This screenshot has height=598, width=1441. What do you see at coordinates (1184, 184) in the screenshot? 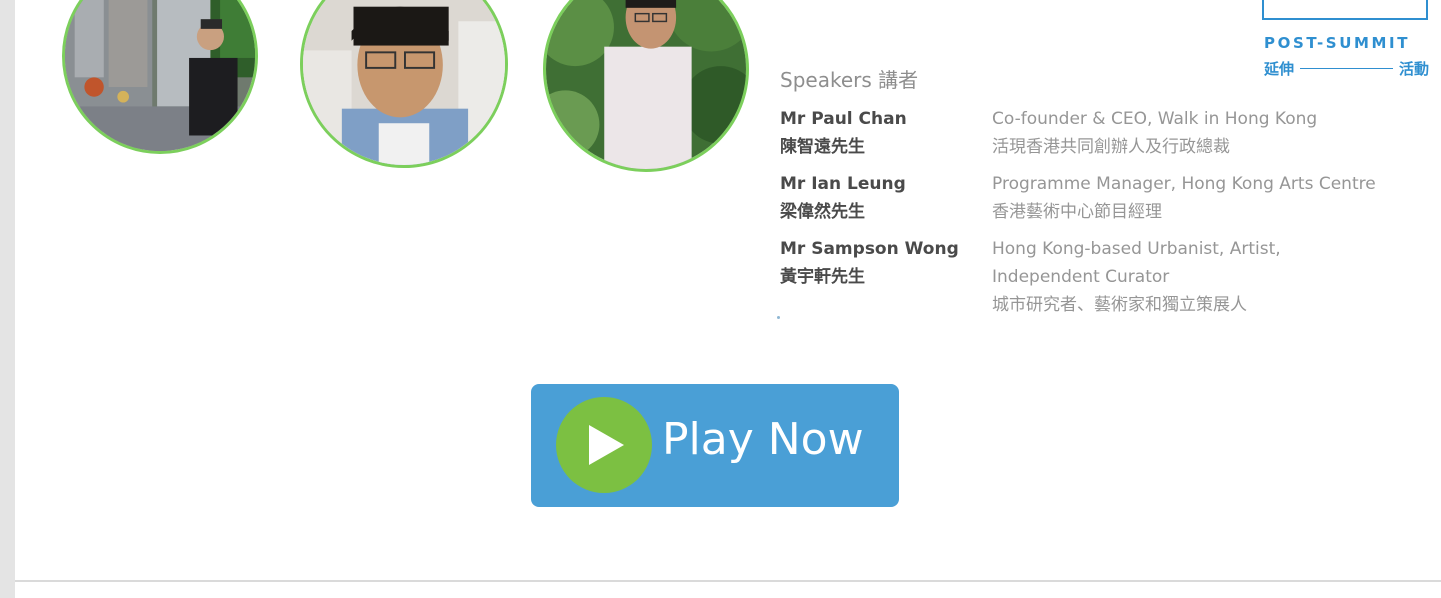
I see `speaker-role-line: Programme Manager, Hong Kong Arts Centre` at bounding box center [1184, 184].